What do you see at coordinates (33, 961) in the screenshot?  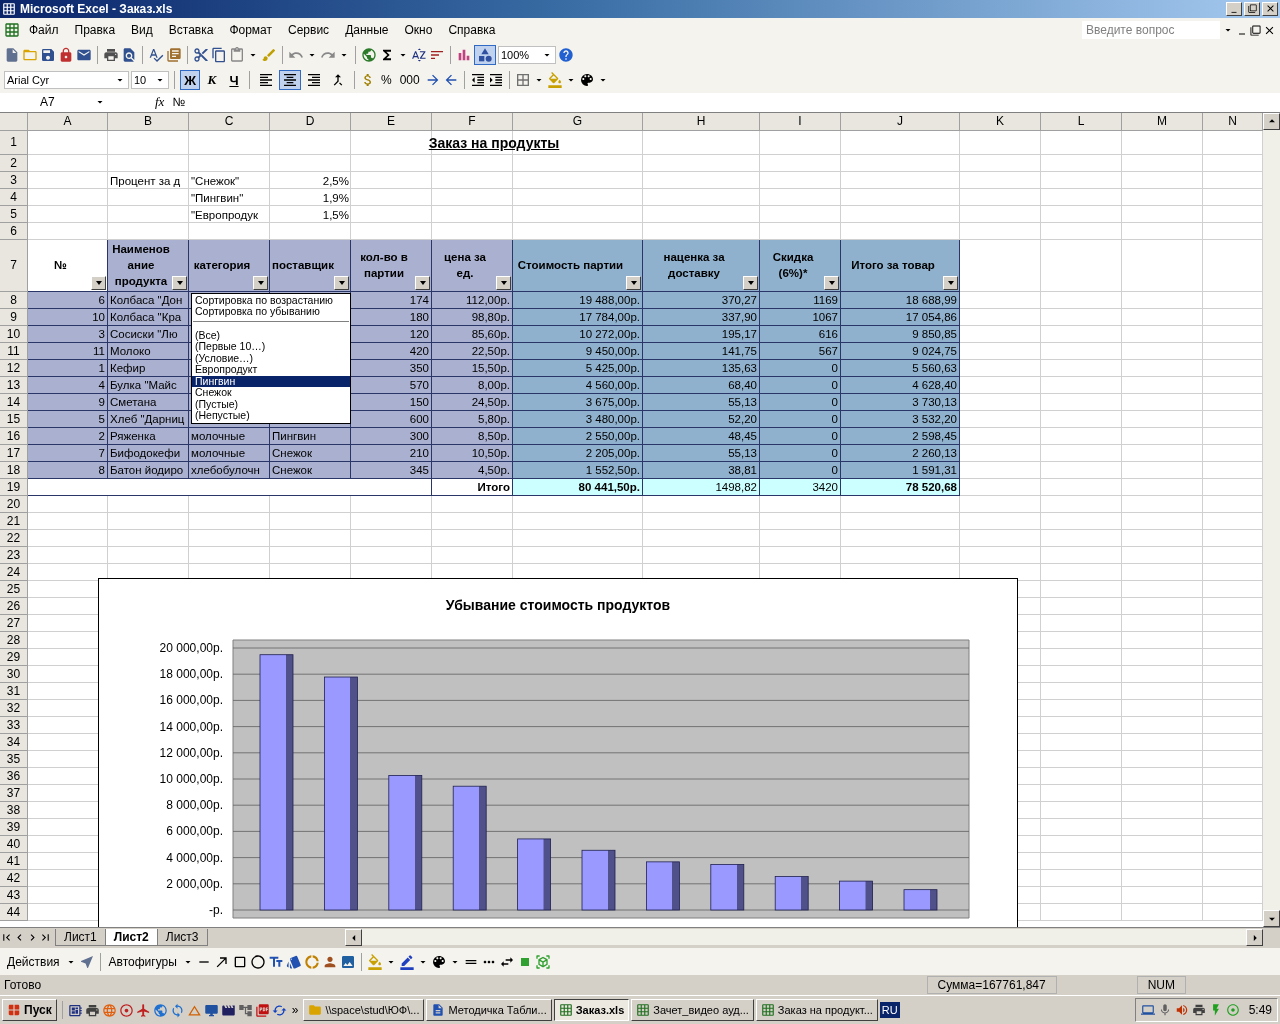 I see `actions-menu: Действия` at bounding box center [33, 961].